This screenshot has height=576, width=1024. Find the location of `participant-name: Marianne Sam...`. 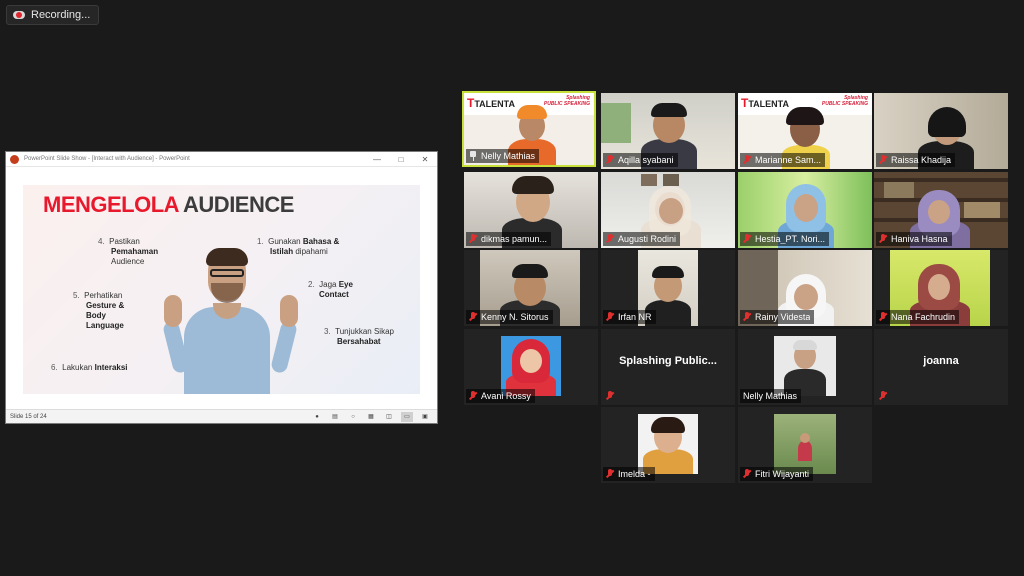

participant-name: Marianne Sam... is located at coordinates (788, 160).